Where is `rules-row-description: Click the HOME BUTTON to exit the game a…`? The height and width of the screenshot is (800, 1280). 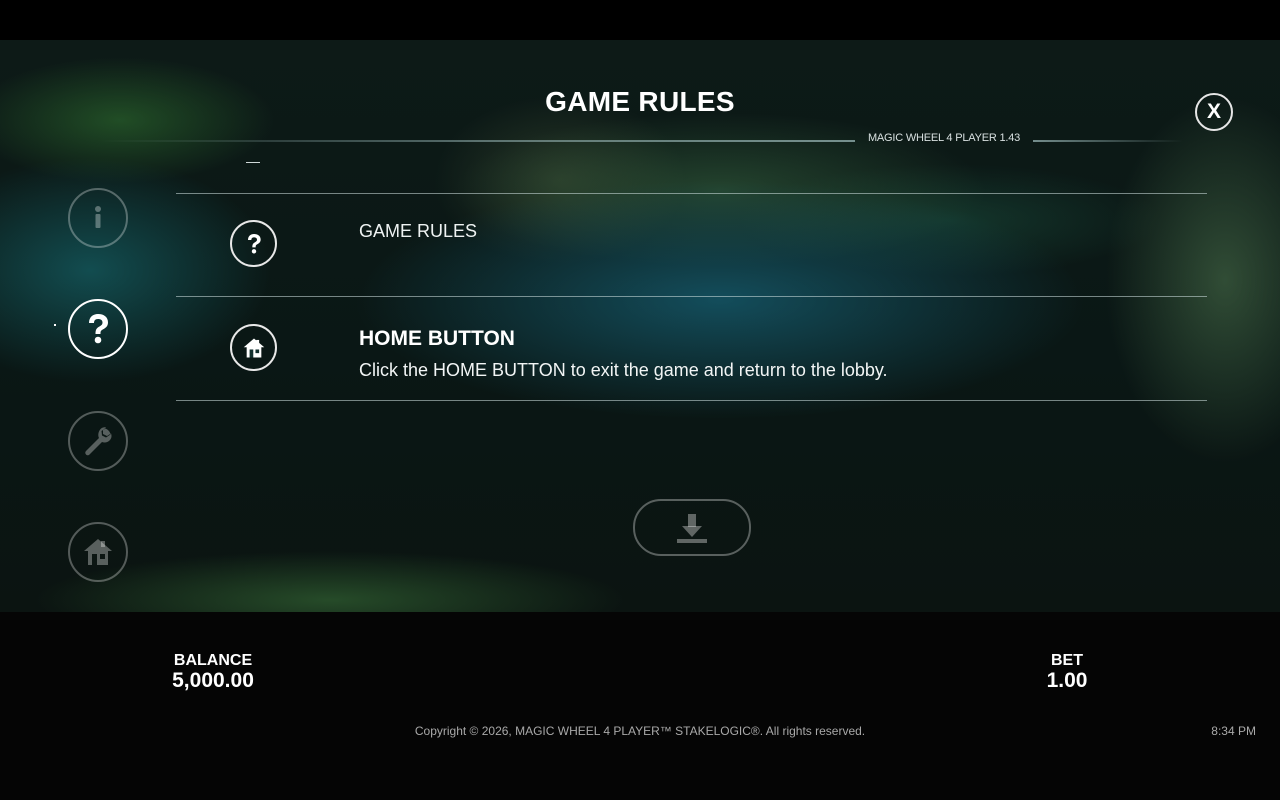 rules-row-description: Click the HOME BUTTON to exit the game a… is located at coordinates (623, 370).